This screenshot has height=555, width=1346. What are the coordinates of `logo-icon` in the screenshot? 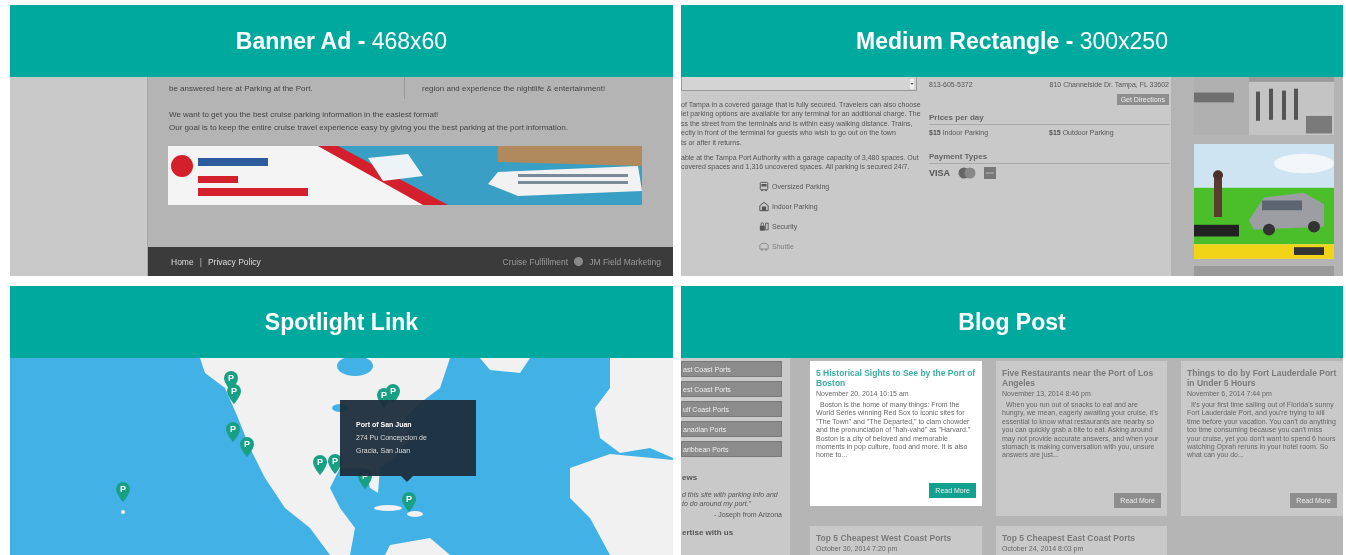 It's located at (579, 261).